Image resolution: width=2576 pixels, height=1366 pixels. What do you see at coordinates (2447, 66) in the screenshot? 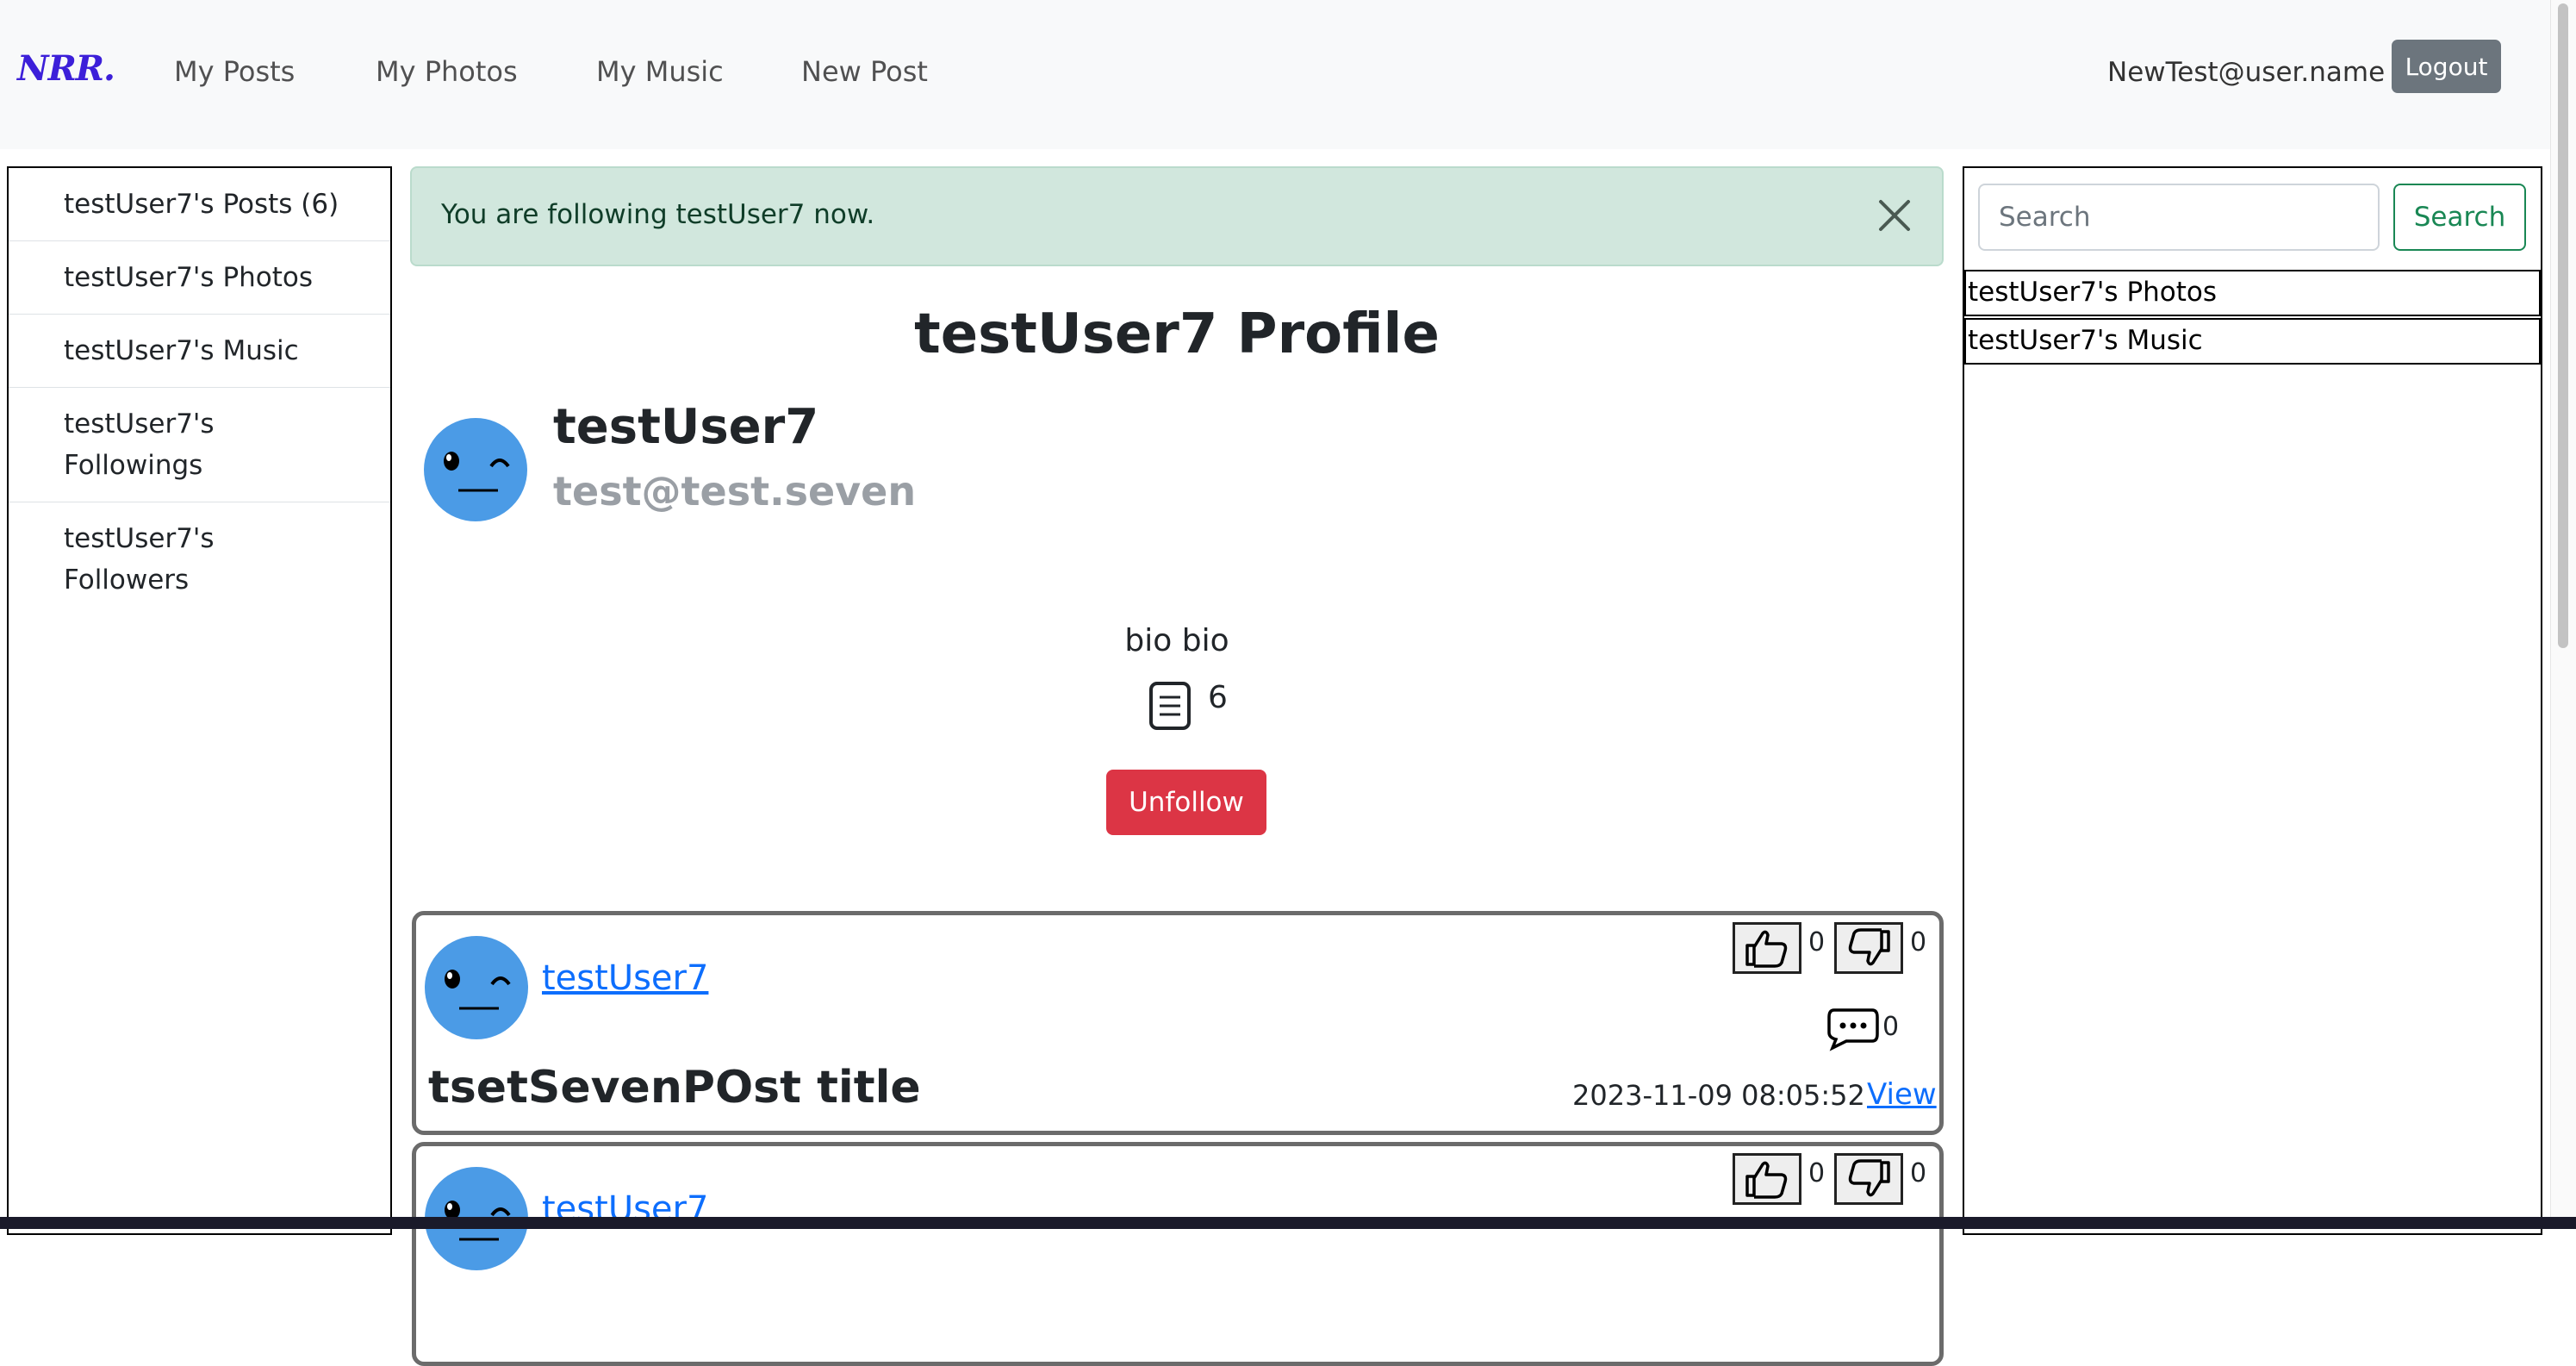
I see `logout-button: Logout` at bounding box center [2447, 66].